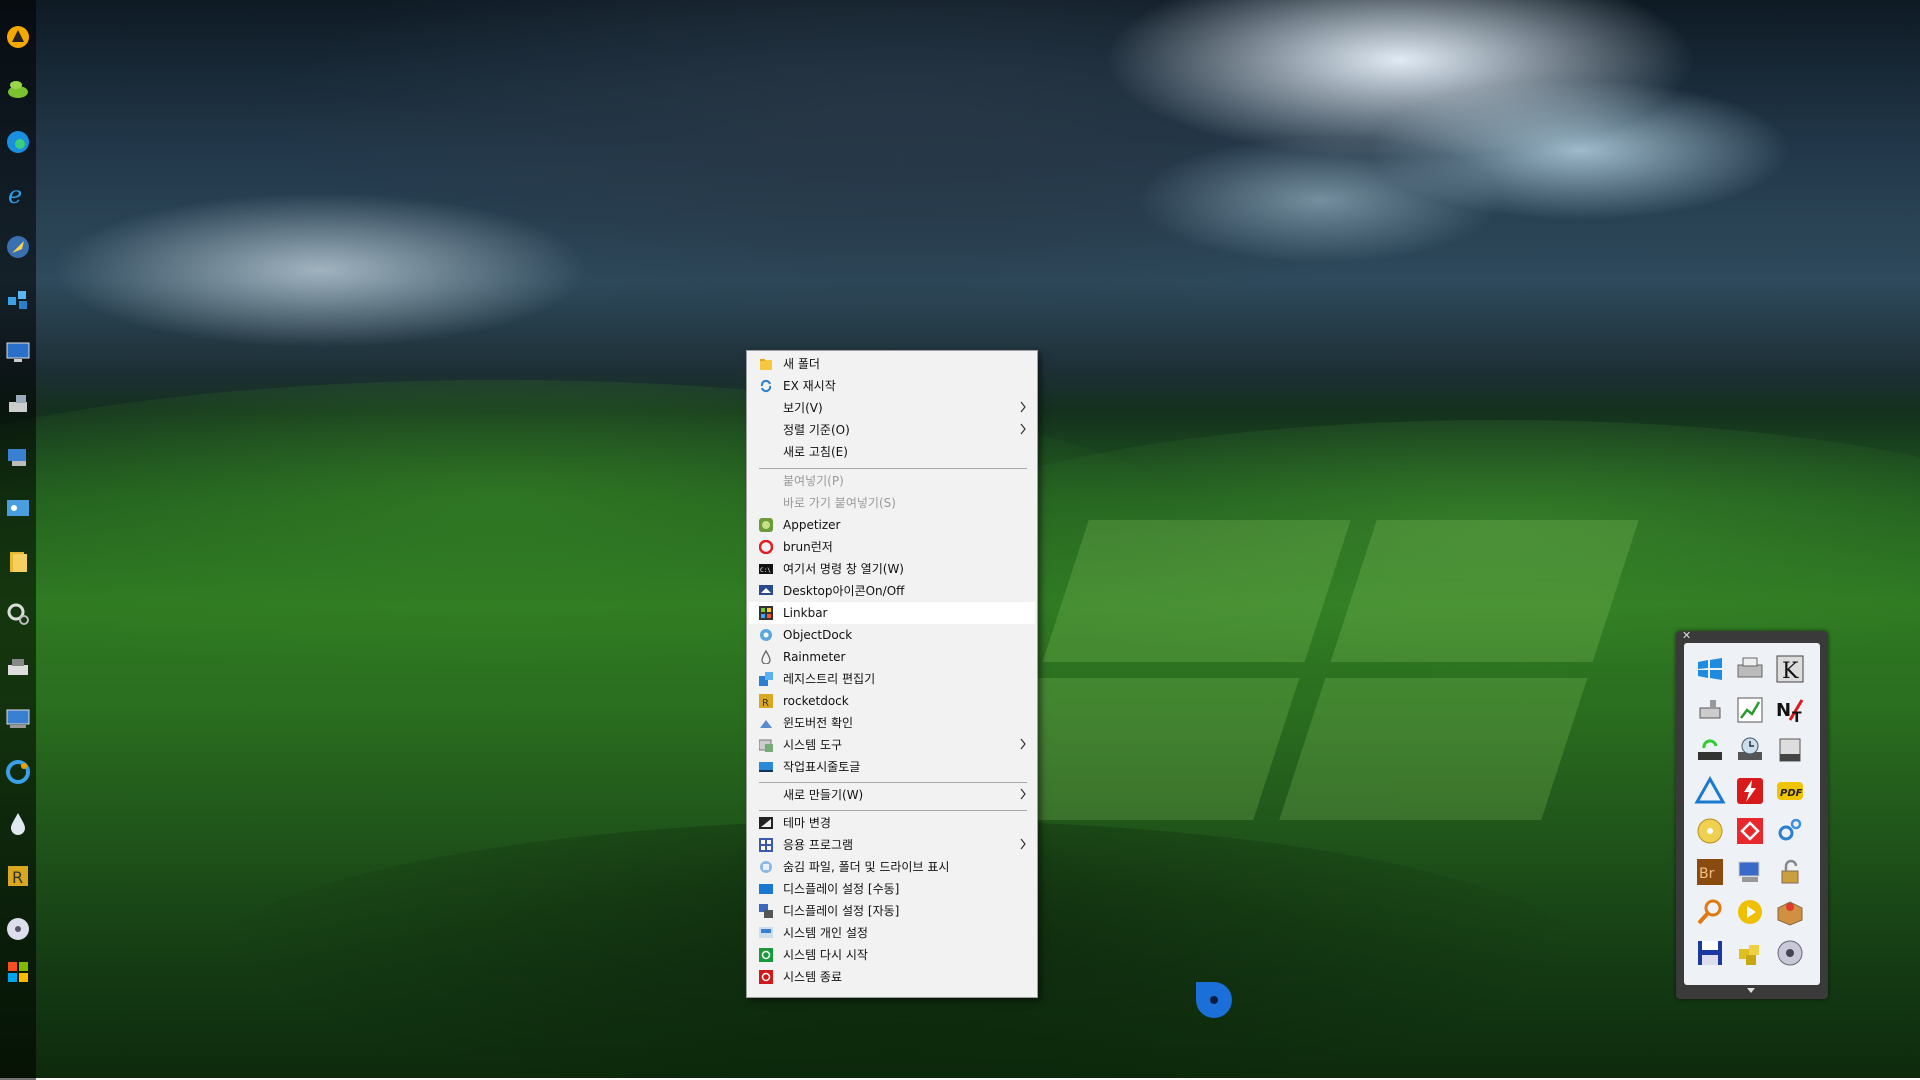  Describe the element at coordinates (18, 824) in the screenshot. I see `rainmeter-drop-icon` at that location.